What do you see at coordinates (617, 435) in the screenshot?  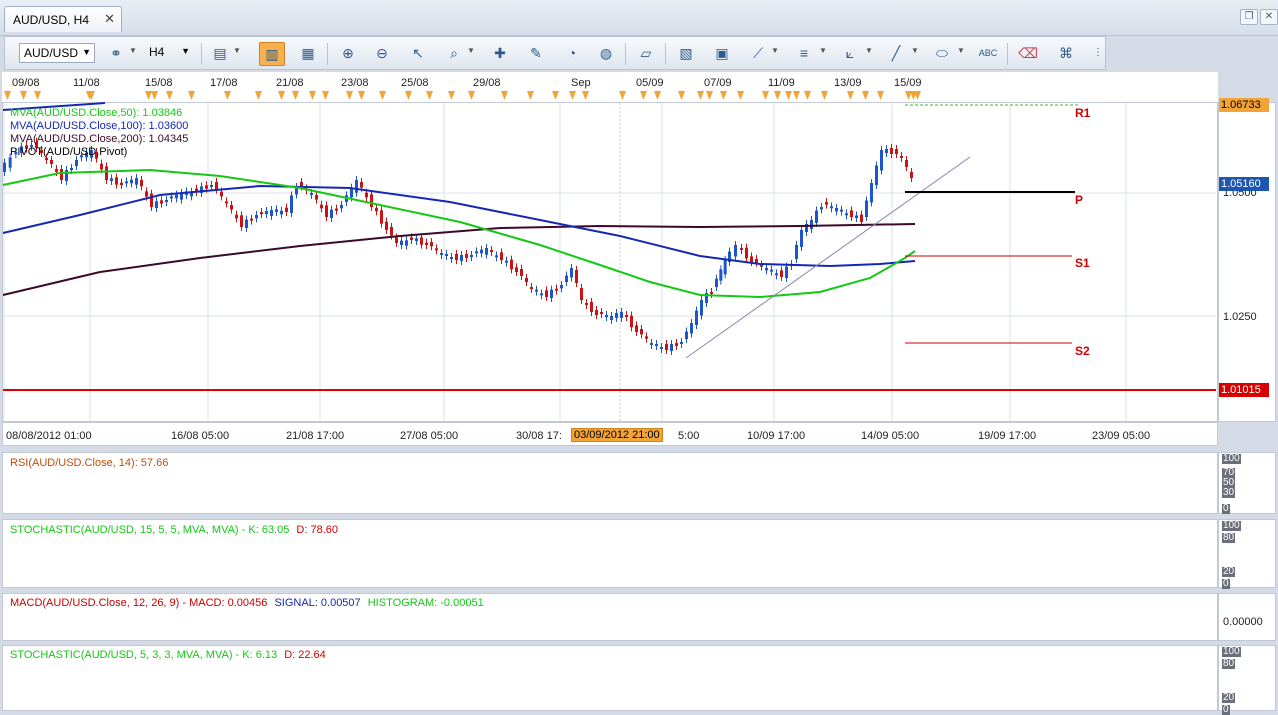 I see `cursor-time-label: 03/09/2012 21:00` at bounding box center [617, 435].